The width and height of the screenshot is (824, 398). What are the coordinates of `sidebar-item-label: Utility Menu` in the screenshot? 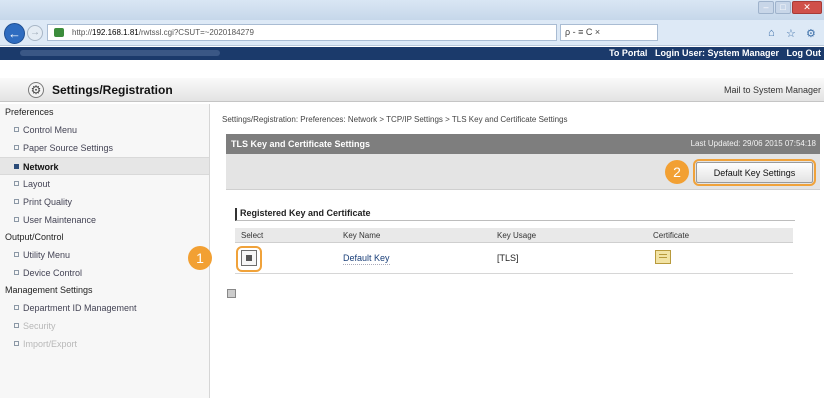 It's located at (47, 255).